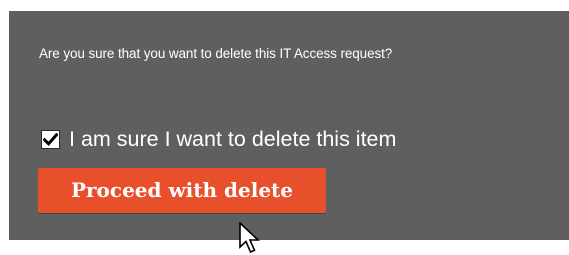  I want to click on confirm-delete-checkbox-row: I am sure I want to delete this item, so click(218, 139).